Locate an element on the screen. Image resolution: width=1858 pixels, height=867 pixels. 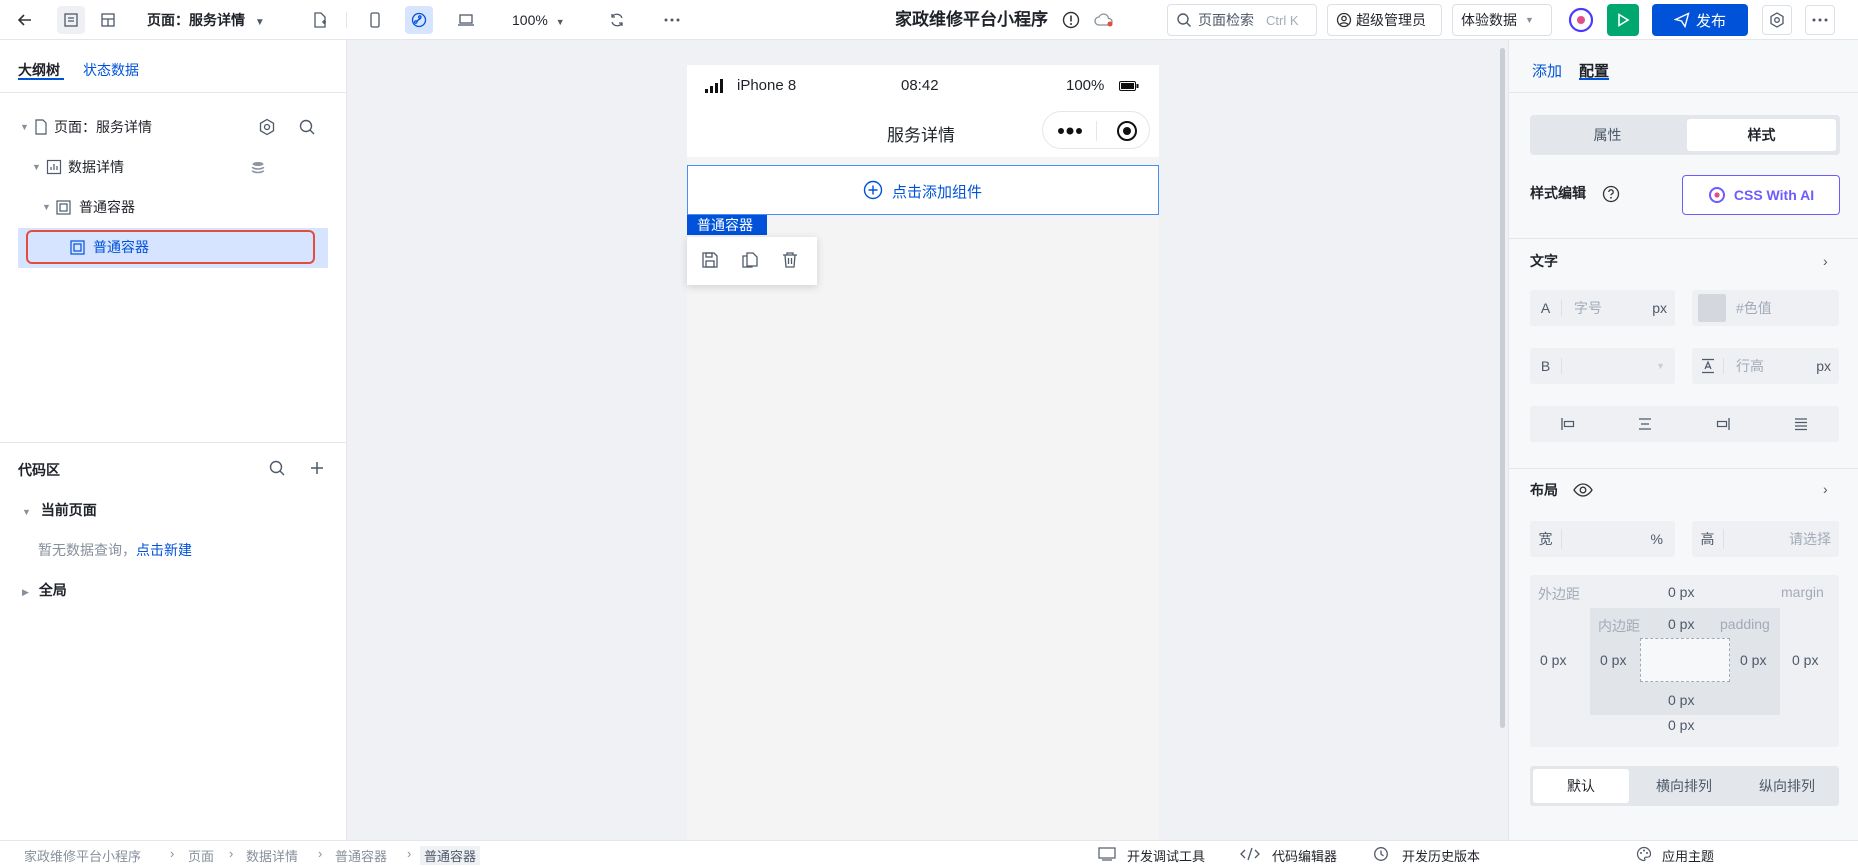
create-query-link: 点击新建 is located at coordinates (164, 550).